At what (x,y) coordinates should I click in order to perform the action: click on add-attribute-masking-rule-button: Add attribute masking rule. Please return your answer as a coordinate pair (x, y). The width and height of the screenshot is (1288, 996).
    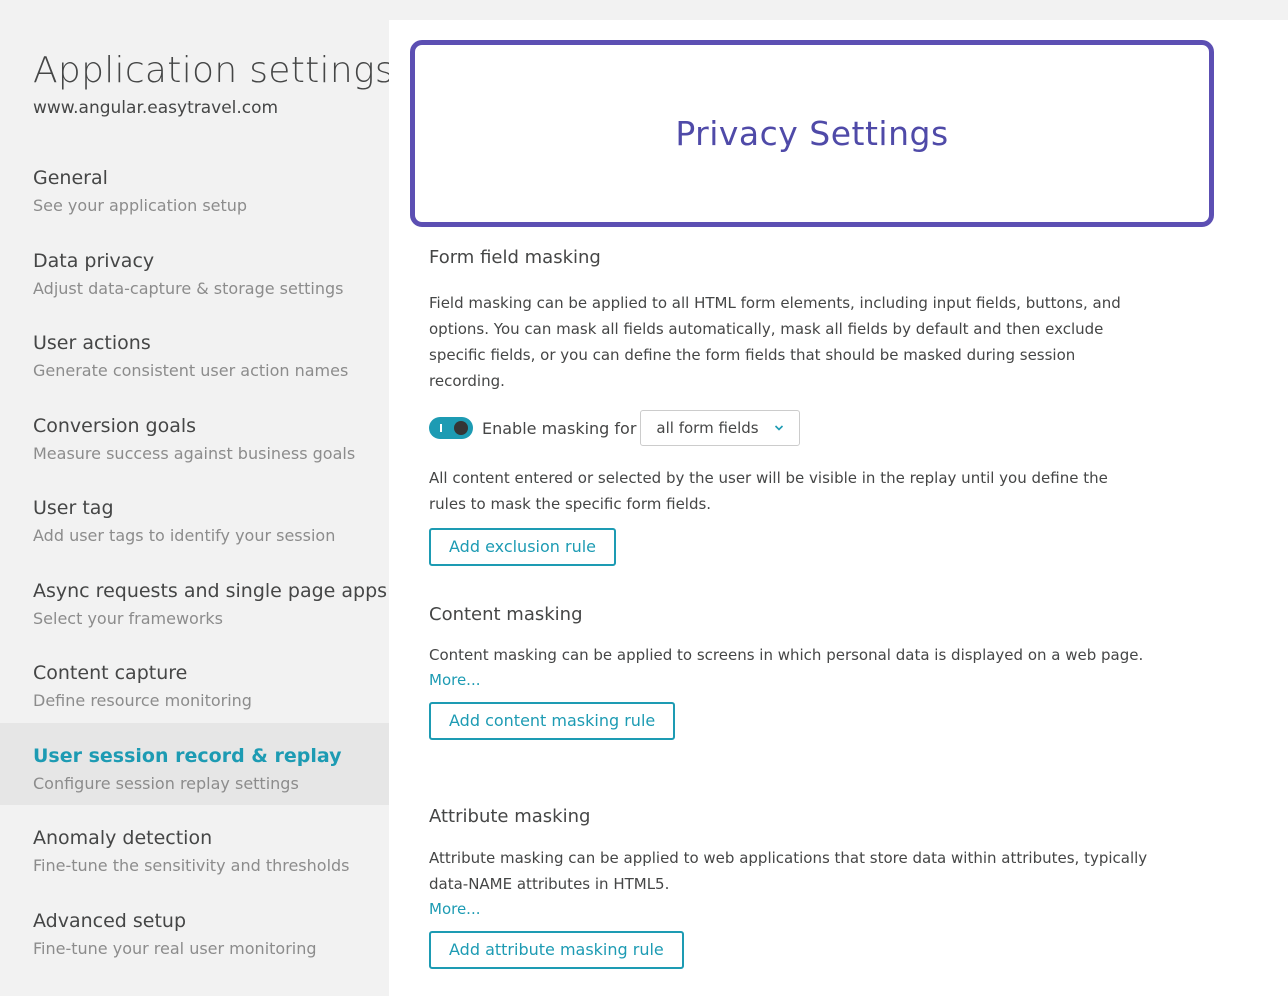
    Looking at the image, I should click on (556, 950).